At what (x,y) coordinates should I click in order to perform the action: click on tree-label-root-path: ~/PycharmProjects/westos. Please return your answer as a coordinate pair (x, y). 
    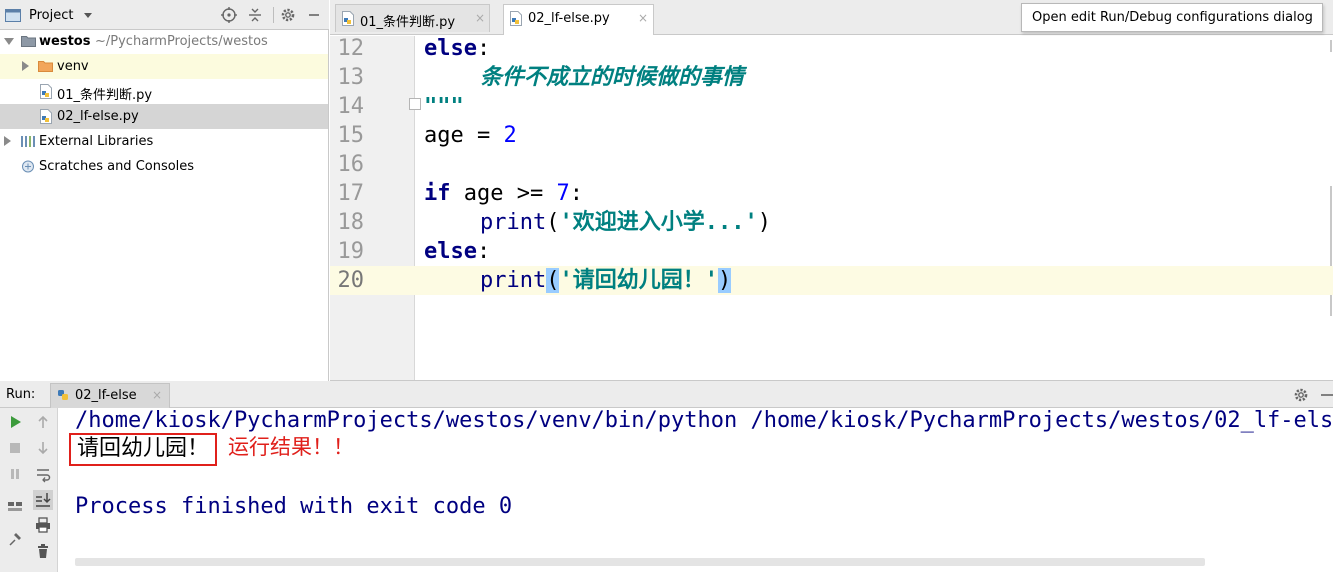
    Looking at the image, I should click on (181, 41).